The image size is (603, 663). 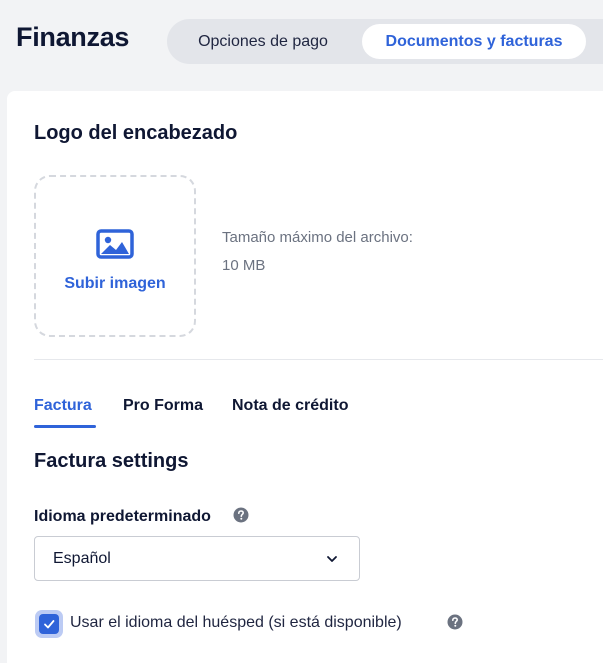 I want to click on active-tab-indicator, so click(x=65, y=426).